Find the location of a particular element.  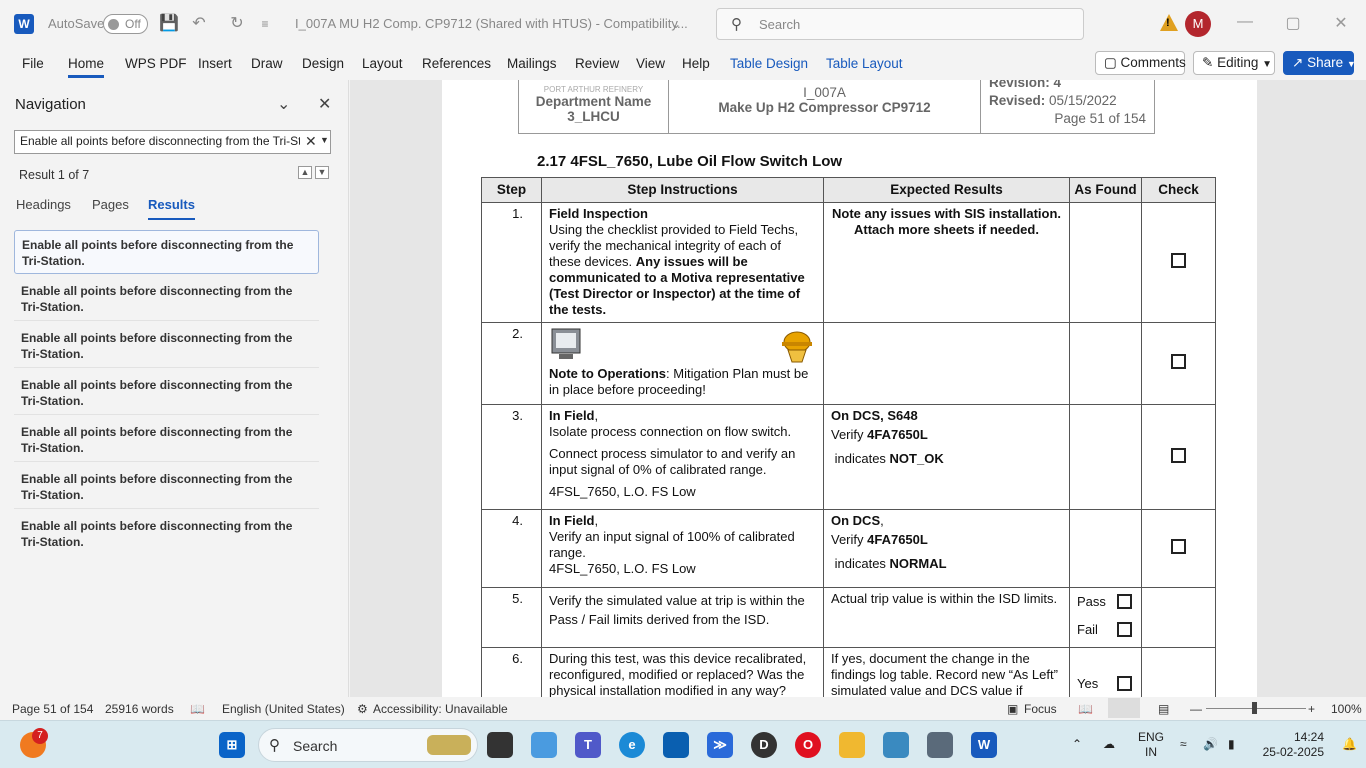

tab-insert: Insert is located at coordinates (215, 63).